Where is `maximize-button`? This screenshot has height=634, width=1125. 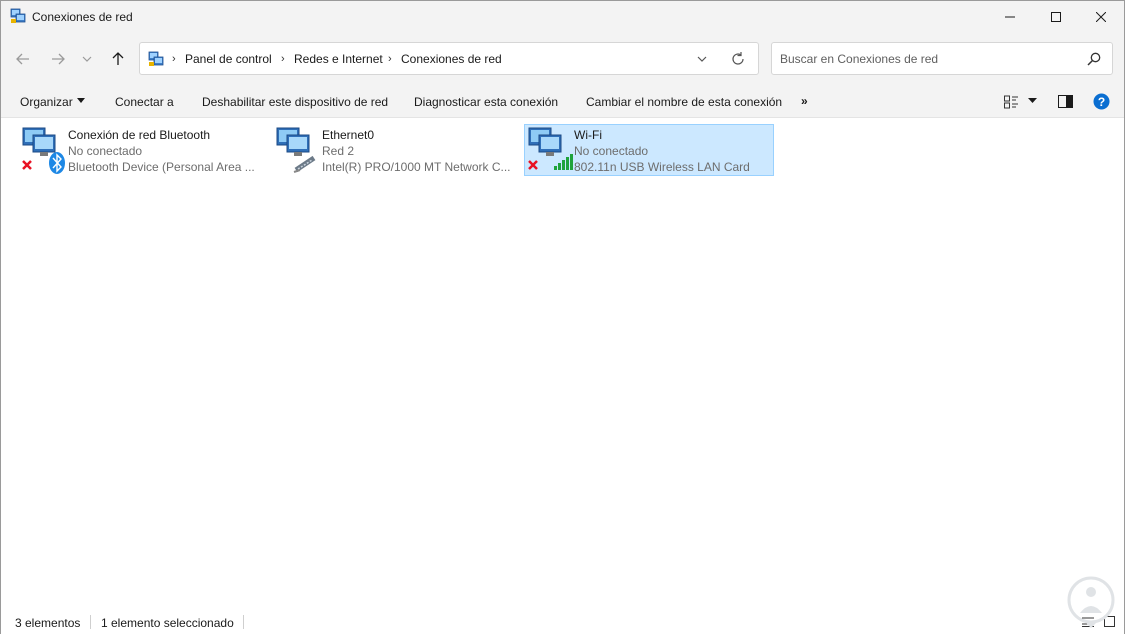
maximize-button is located at coordinates (1056, 16).